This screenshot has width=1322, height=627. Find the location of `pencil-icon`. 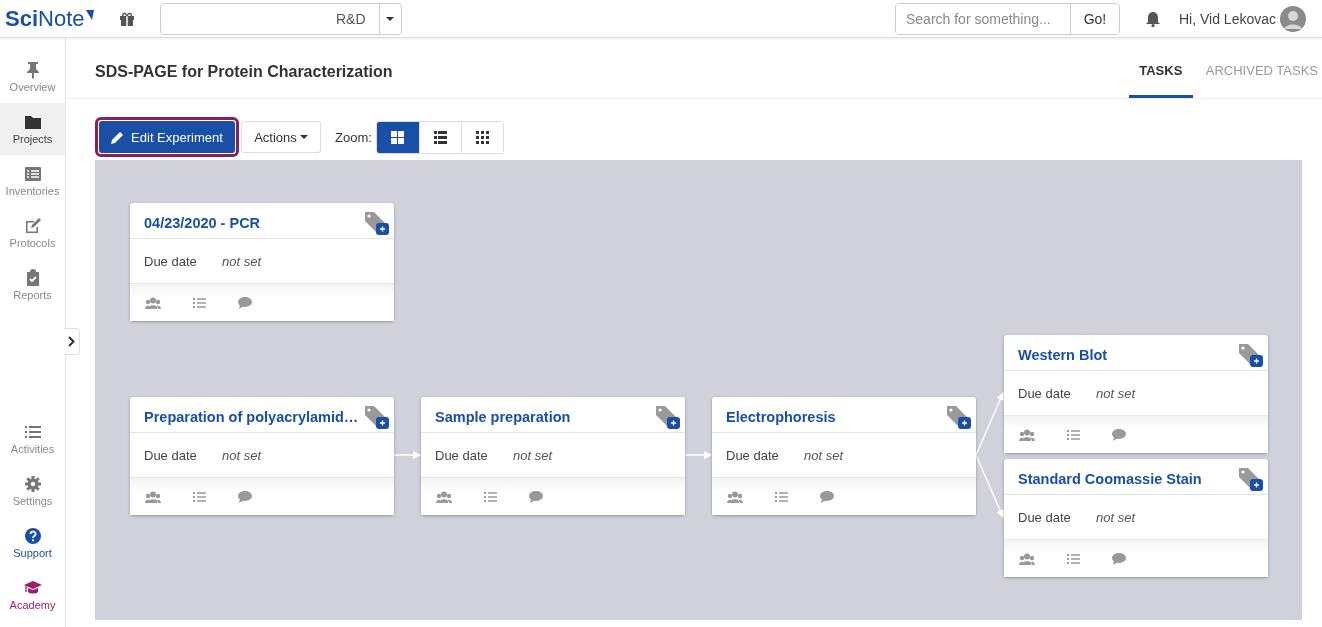

pencil-icon is located at coordinates (118, 137).